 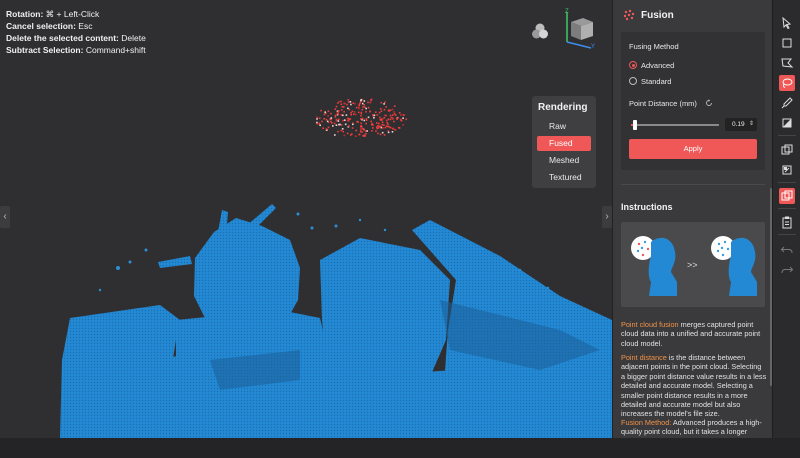 I want to click on material-balls-icon, so click(x=540, y=31).